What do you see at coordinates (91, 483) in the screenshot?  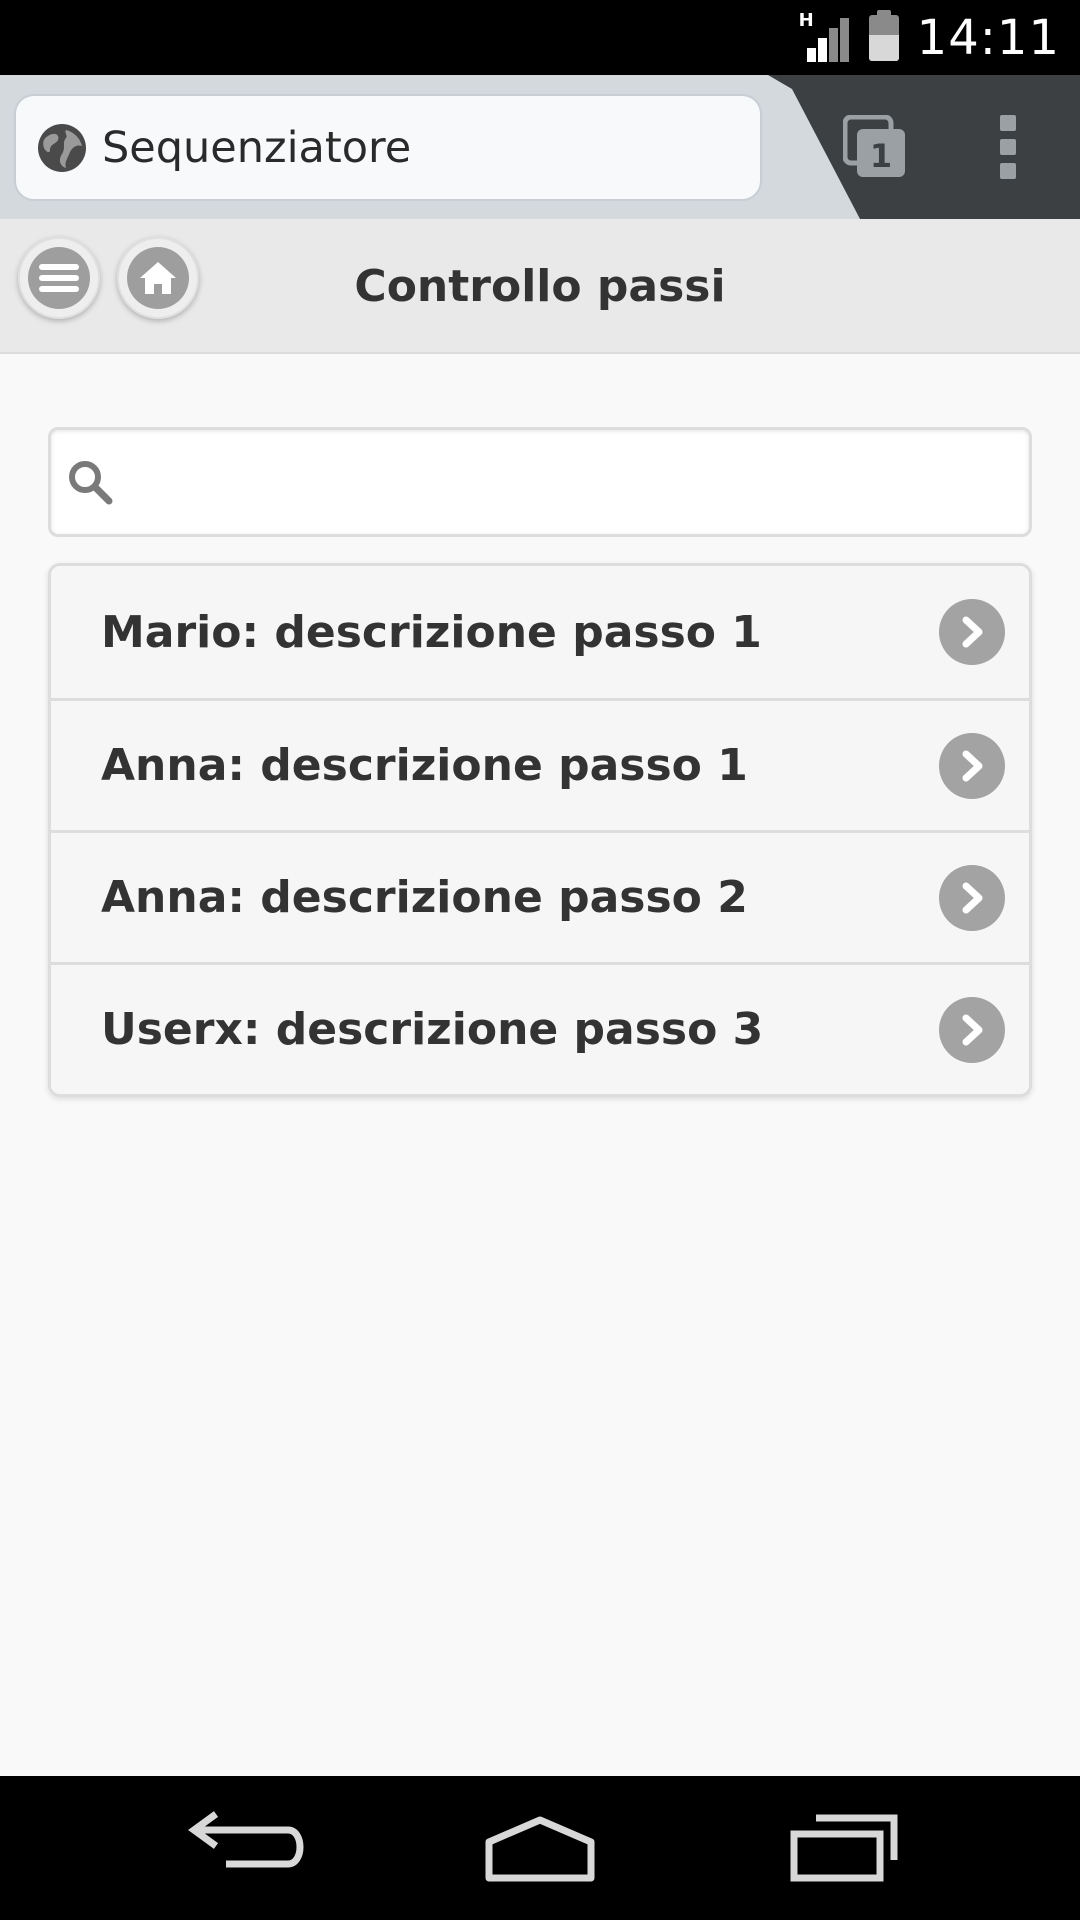 I see `search-icon` at bounding box center [91, 483].